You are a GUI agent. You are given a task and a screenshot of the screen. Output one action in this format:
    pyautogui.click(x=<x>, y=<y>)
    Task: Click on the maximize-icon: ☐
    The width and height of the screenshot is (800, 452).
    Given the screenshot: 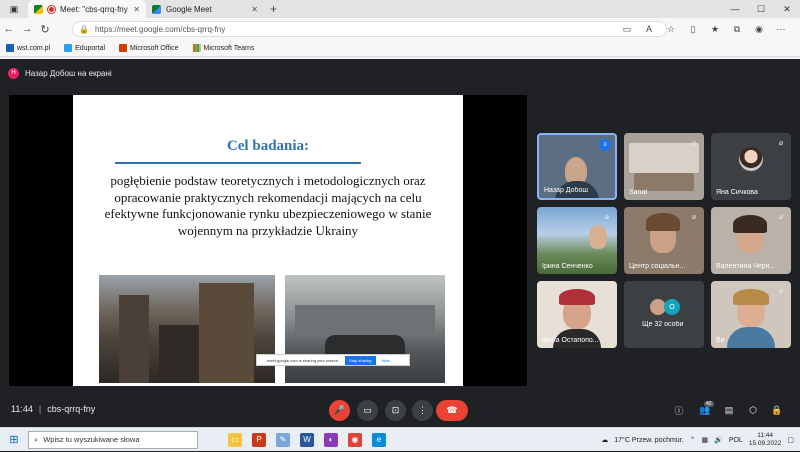 What is the action you would take?
    pyautogui.click(x=761, y=9)
    